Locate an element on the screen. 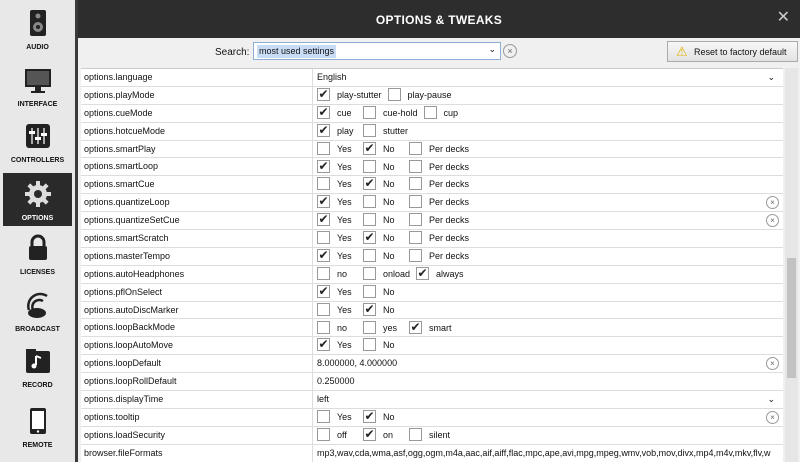 The image size is (800, 462). sidebar-item-audio: AUDIO is located at coordinates (37, 28).